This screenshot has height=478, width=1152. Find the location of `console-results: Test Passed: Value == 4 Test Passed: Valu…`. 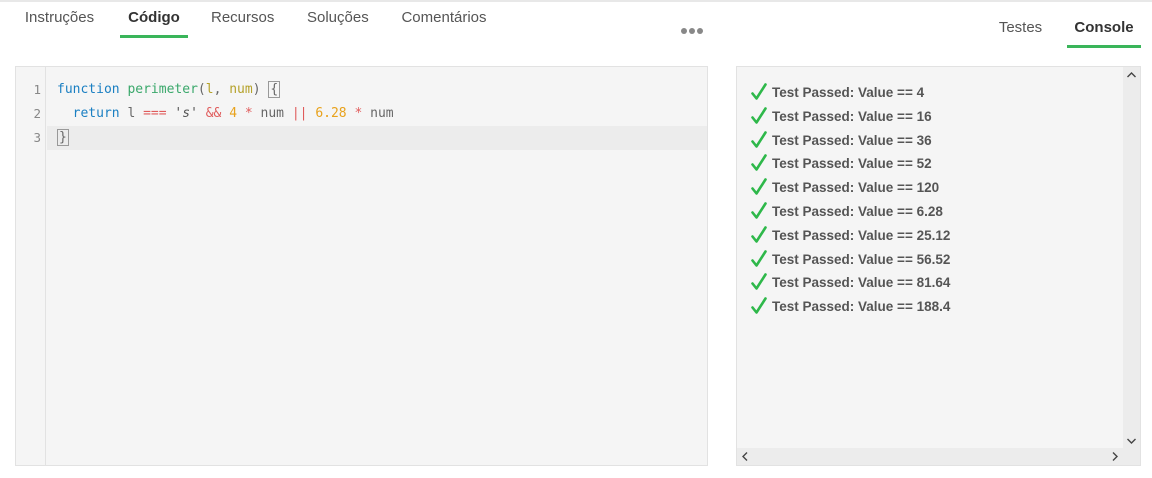

console-results: Test Passed: Value == 4 Test Passed: Valu… is located at coordinates (850, 200).